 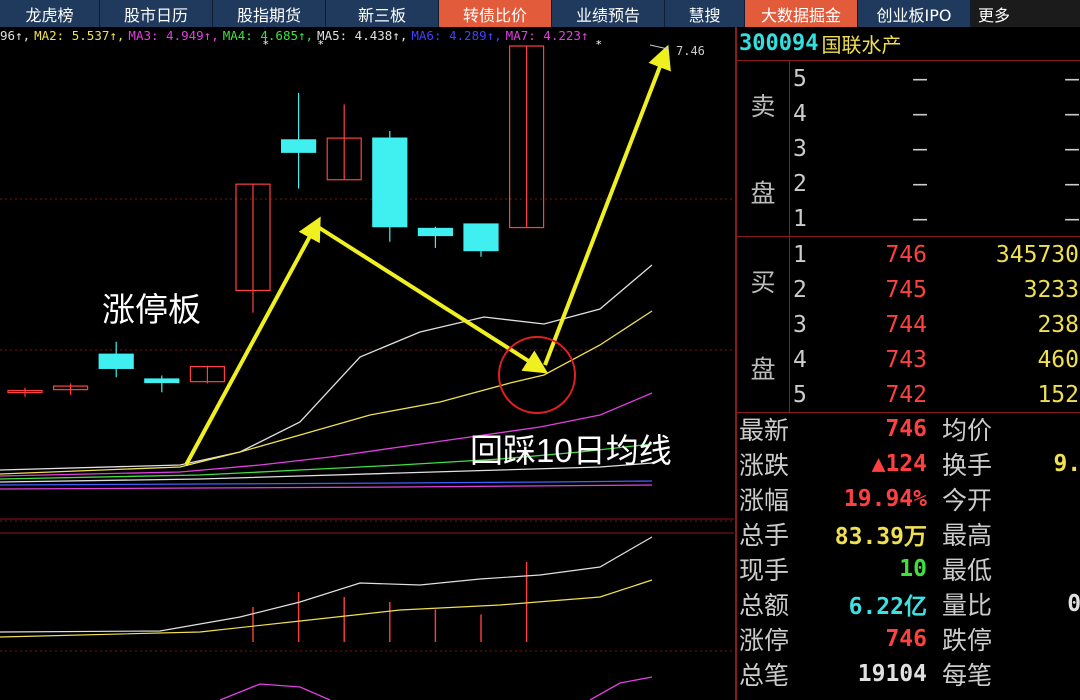 I want to click on stats-row: 总笔 19104 每笔 4, so click(x=908, y=673).